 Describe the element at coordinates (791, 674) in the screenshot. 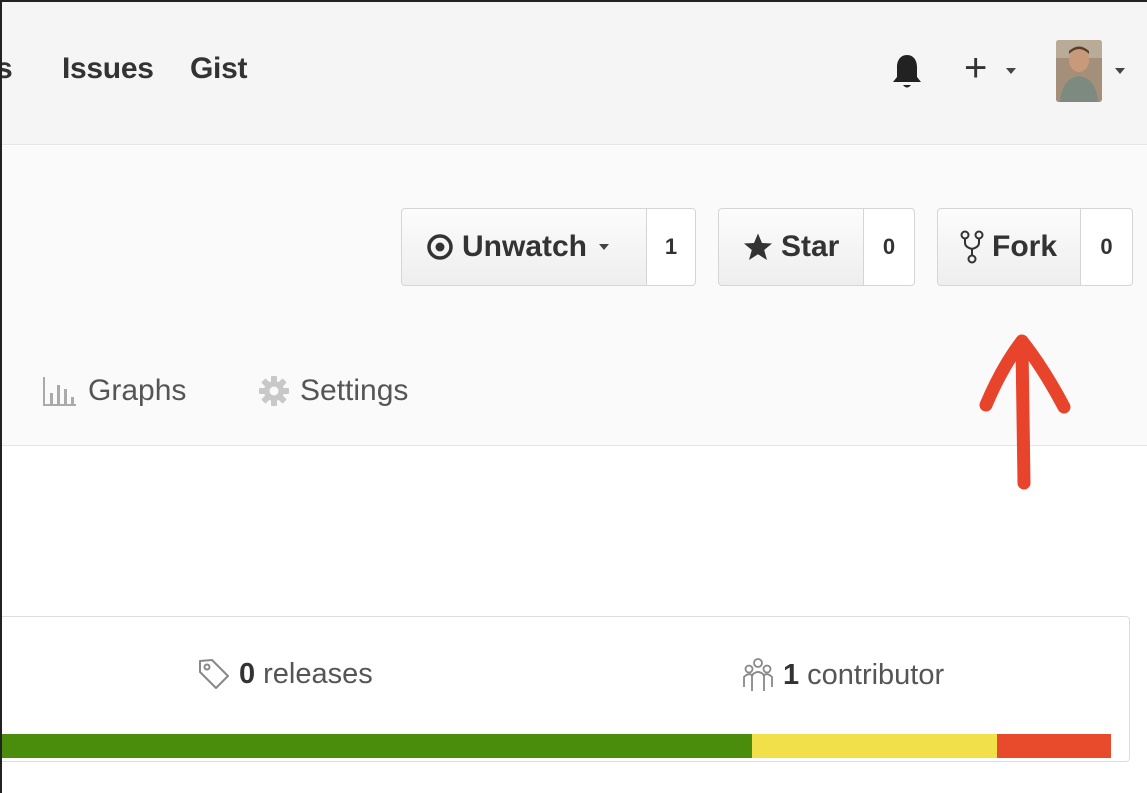

I see `contributors-count: 1` at that location.